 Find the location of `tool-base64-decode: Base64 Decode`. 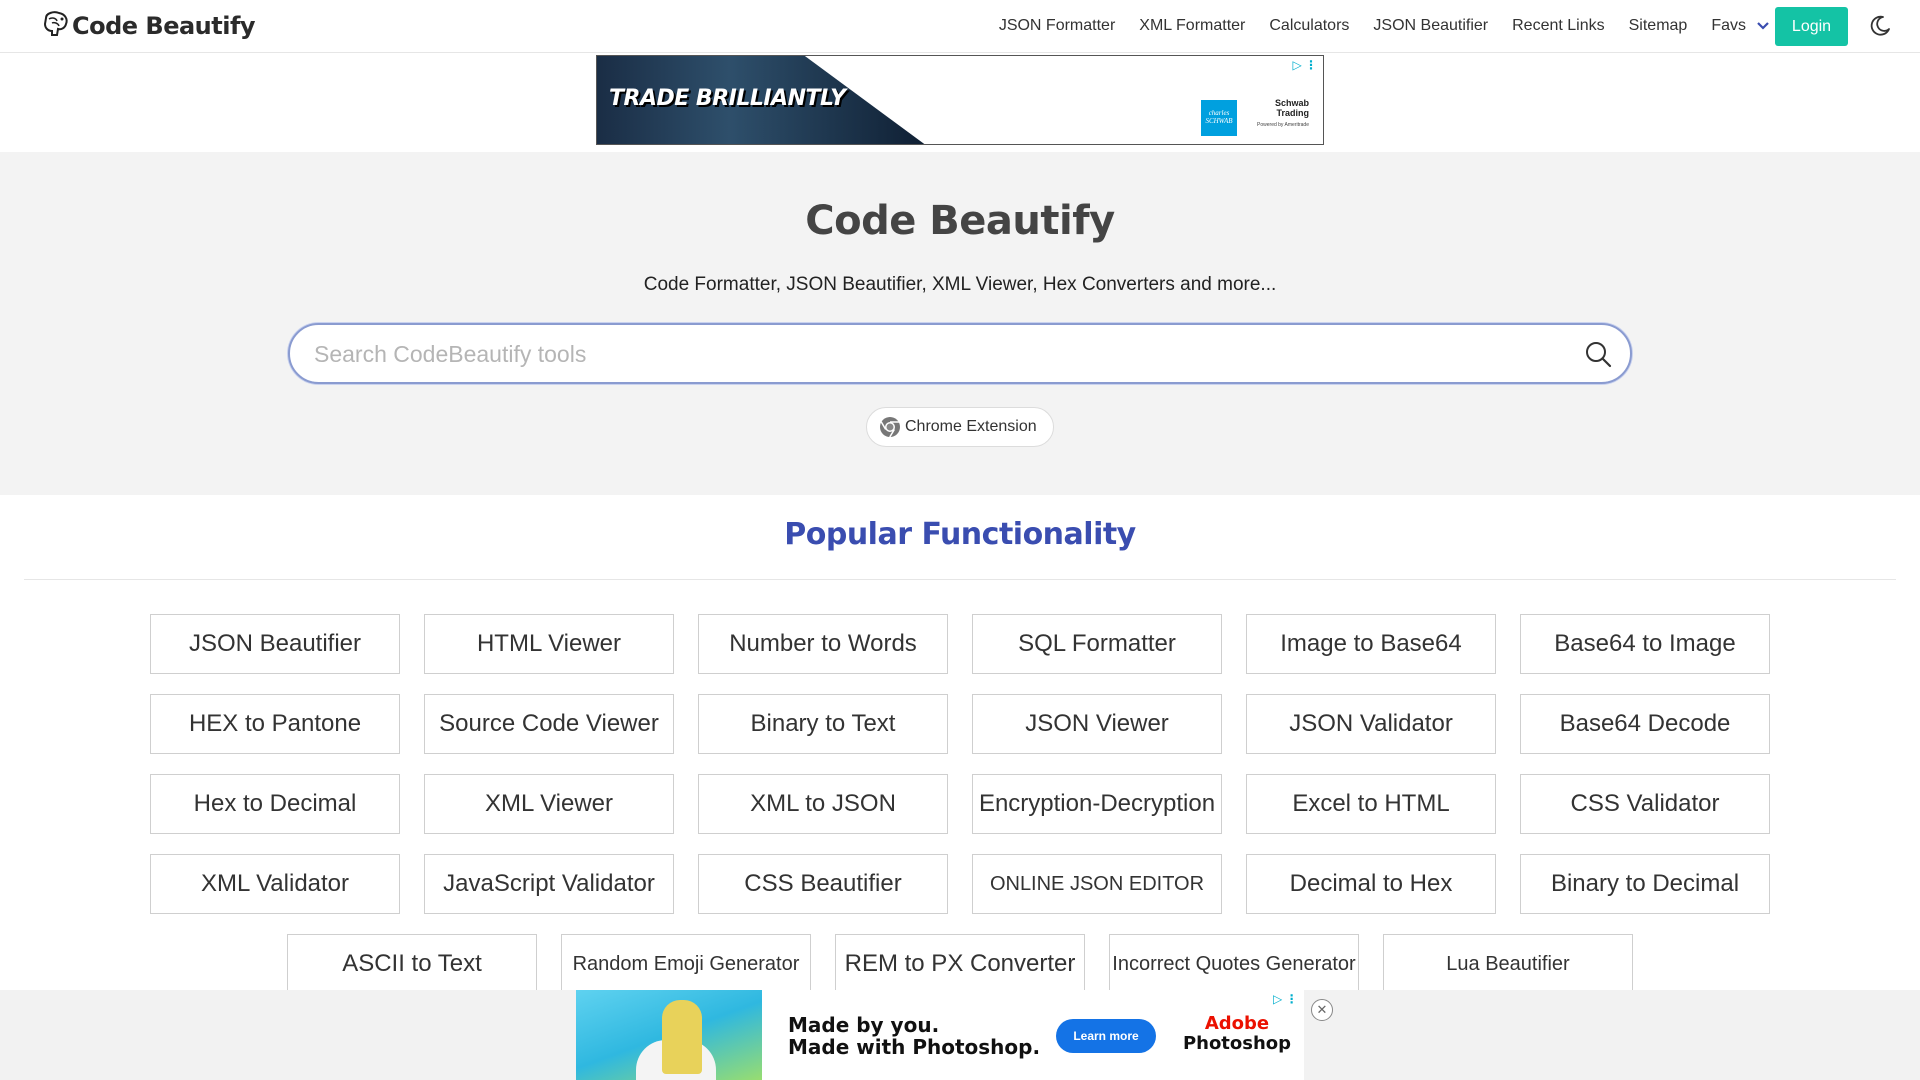

tool-base64-decode: Base64 Decode is located at coordinates (1645, 724).